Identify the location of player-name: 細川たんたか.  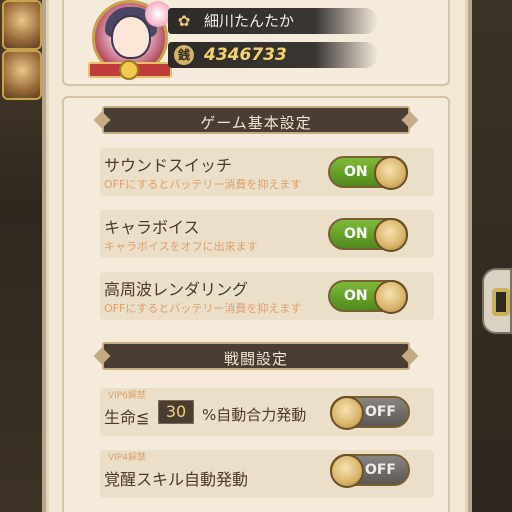
(249, 21).